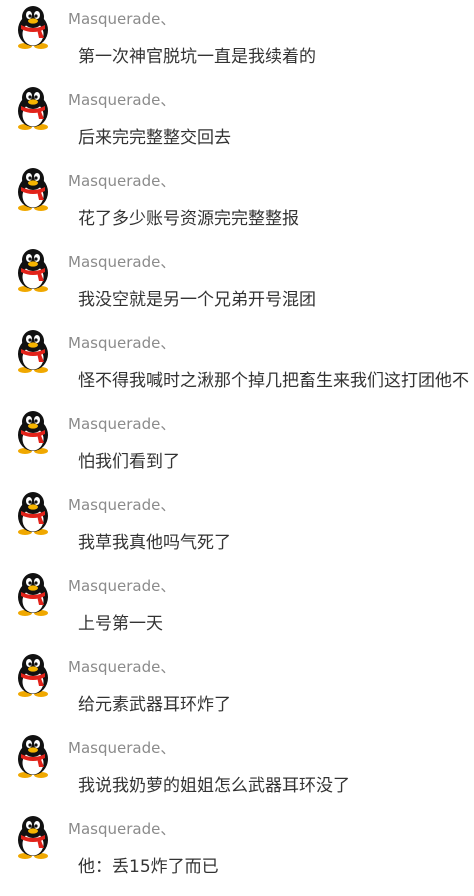 The height and width of the screenshot is (896, 474). I want to click on chat-message: Masquerade、 我说我奶萝的姐姐怎么武器耳环没了, so click(237, 774).